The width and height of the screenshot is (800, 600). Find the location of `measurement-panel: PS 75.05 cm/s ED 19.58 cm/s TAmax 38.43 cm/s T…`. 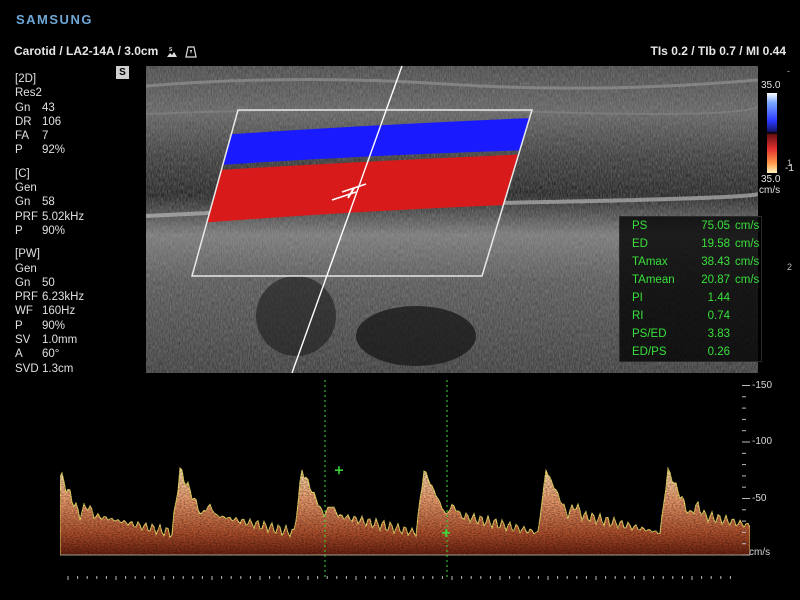

measurement-panel: PS 75.05 cm/s ED 19.58 cm/s TAmax 38.43 cm/s T… is located at coordinates (690, 289).